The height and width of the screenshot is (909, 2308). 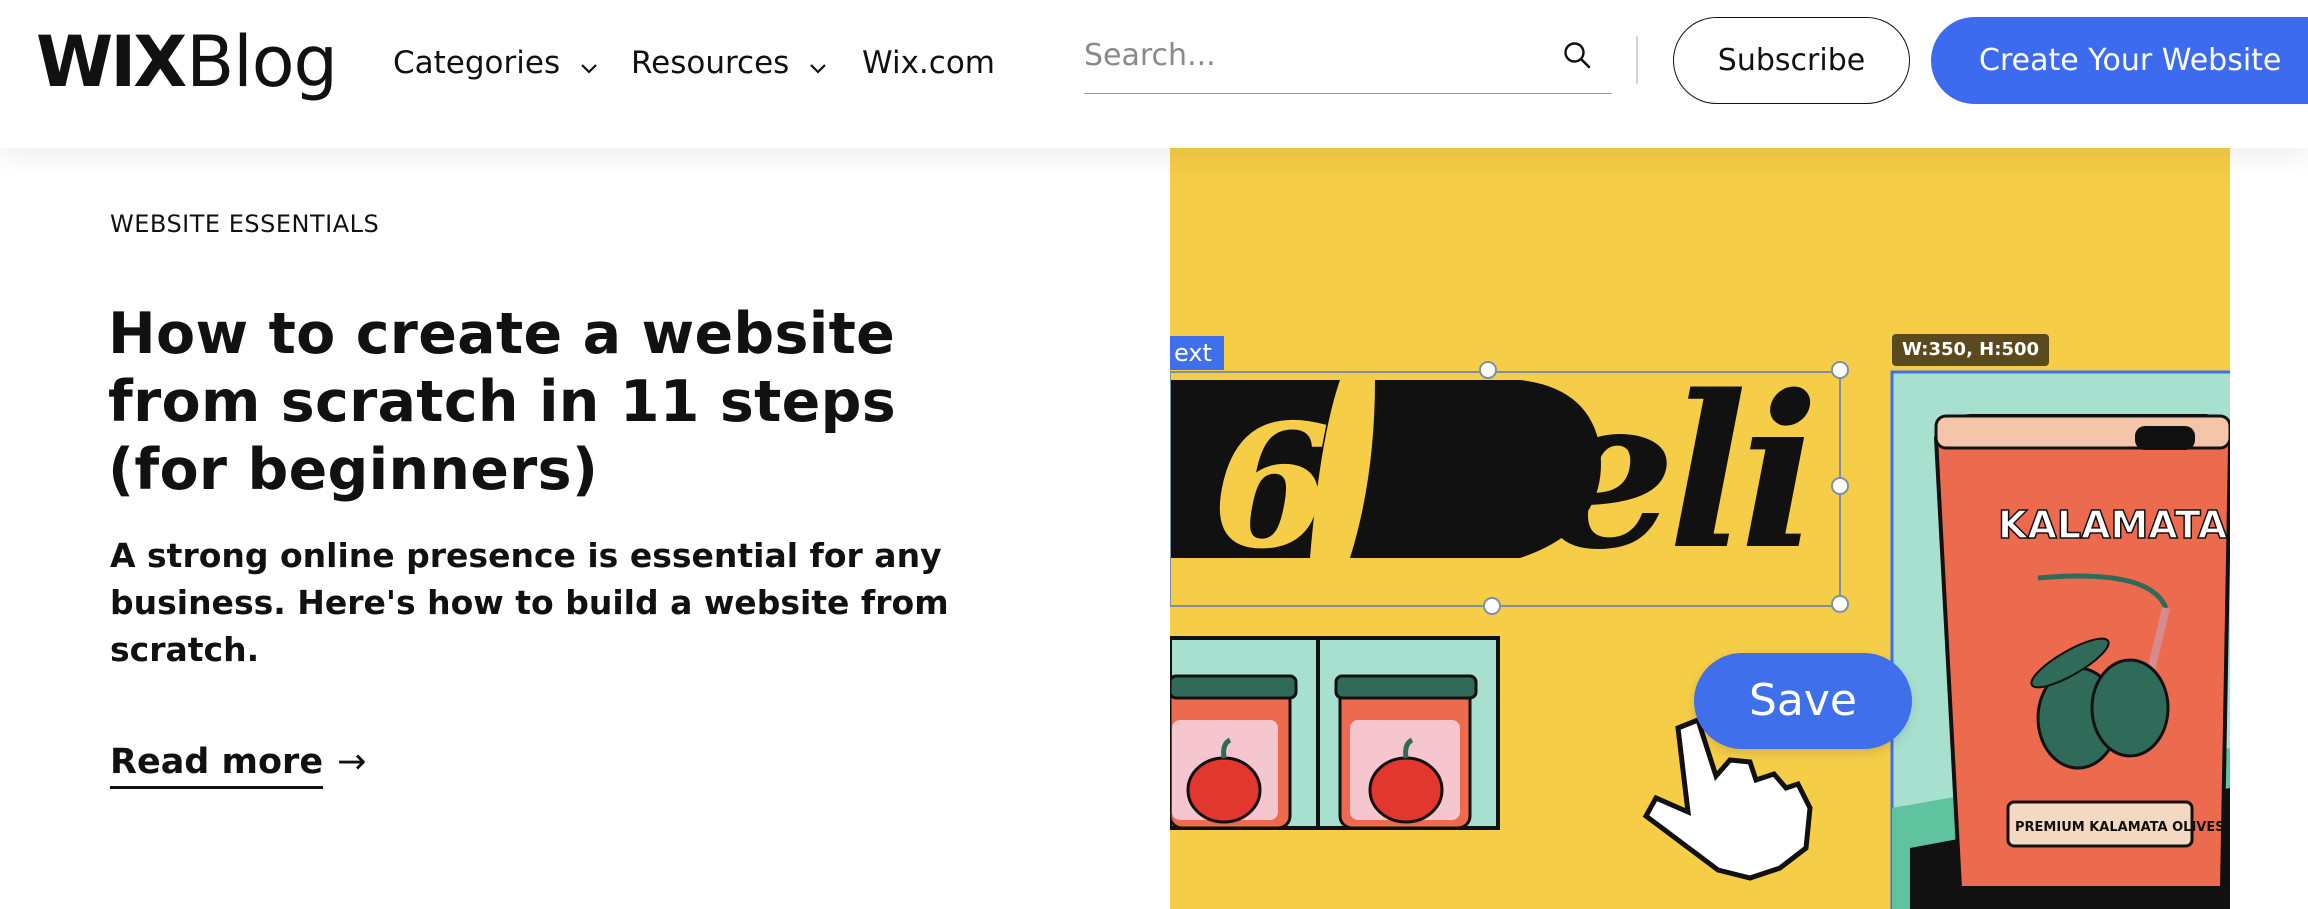 What do you see at coordinates (1791, 60) in the screenshot?
I see `subscribe-button: Subscribe` at bounding box center [1791, 60].